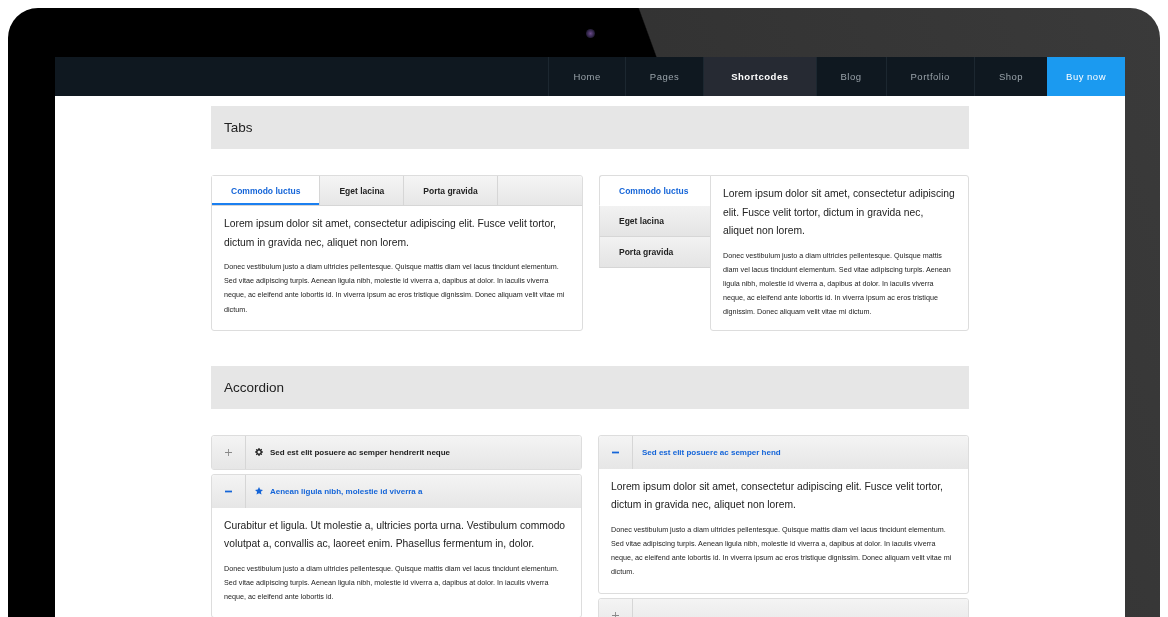 The image size is (1168, 617). What do you see at coordinates (586, 76) in the screenshot?
I see `nav-link: Home` at bounding box center [586, 76].